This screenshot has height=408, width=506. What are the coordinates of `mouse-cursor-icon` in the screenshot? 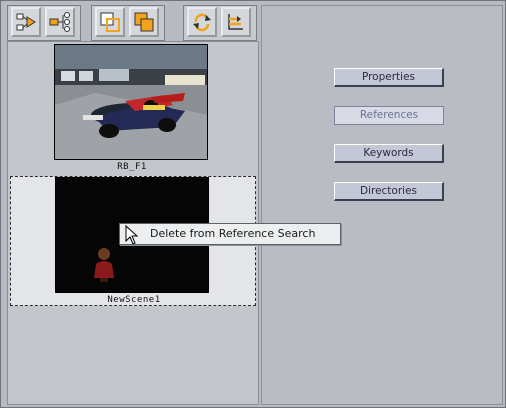 It's located at (132, 235).